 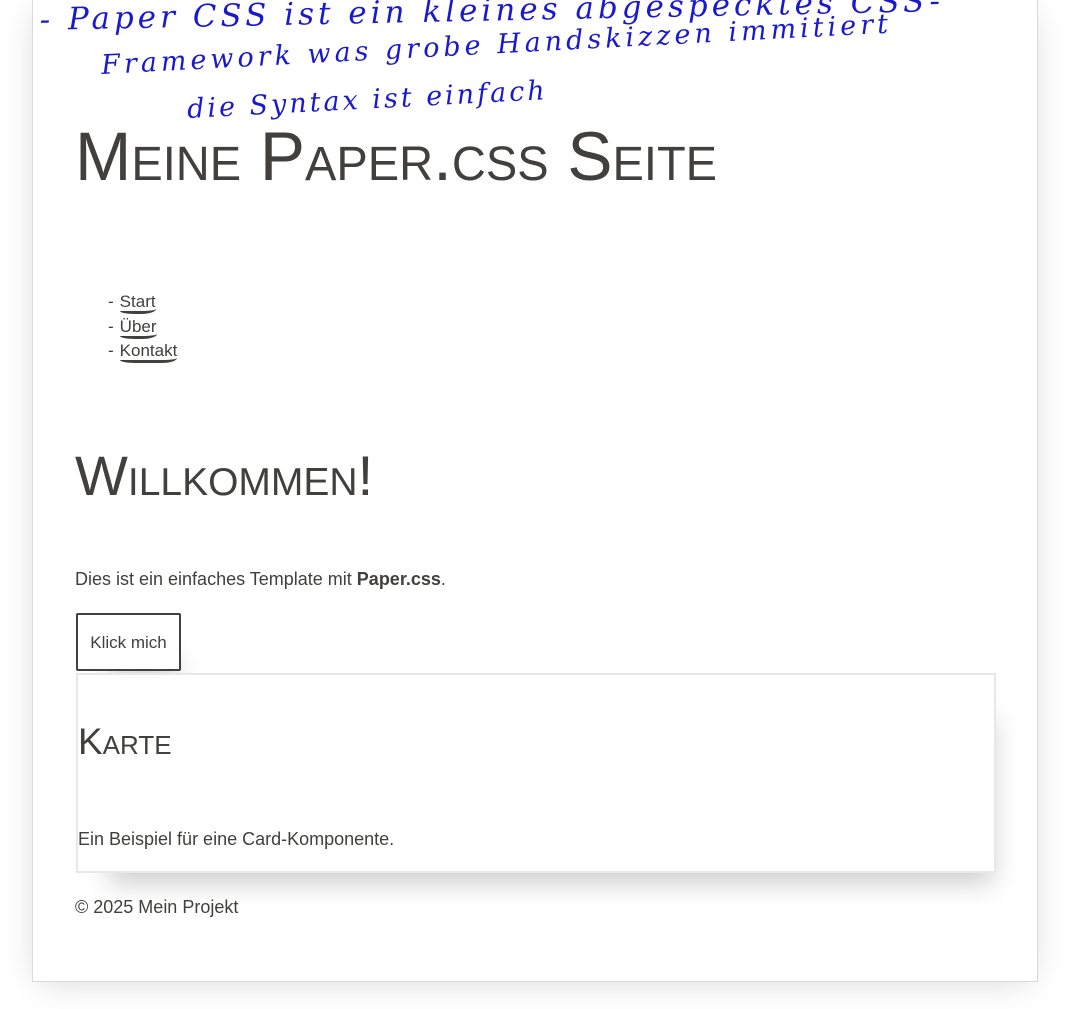 What do you see at coordinates (138, 328) in the screenshot?
I see `nav-link-ueber: Über` at bounding box center [138, 328].